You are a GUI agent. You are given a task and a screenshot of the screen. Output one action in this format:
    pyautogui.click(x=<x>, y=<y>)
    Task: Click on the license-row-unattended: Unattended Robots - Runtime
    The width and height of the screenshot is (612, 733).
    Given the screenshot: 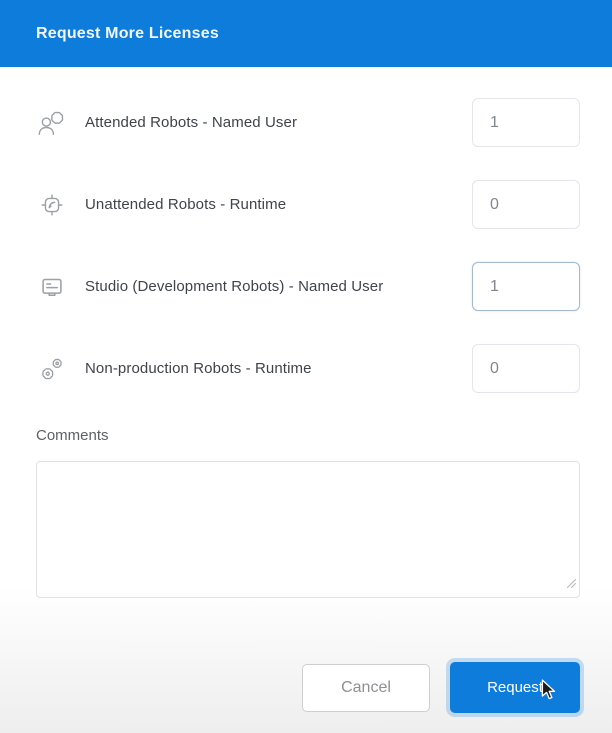 What is the action you would take?
    pyautogui.click(x=308, y=204)
    